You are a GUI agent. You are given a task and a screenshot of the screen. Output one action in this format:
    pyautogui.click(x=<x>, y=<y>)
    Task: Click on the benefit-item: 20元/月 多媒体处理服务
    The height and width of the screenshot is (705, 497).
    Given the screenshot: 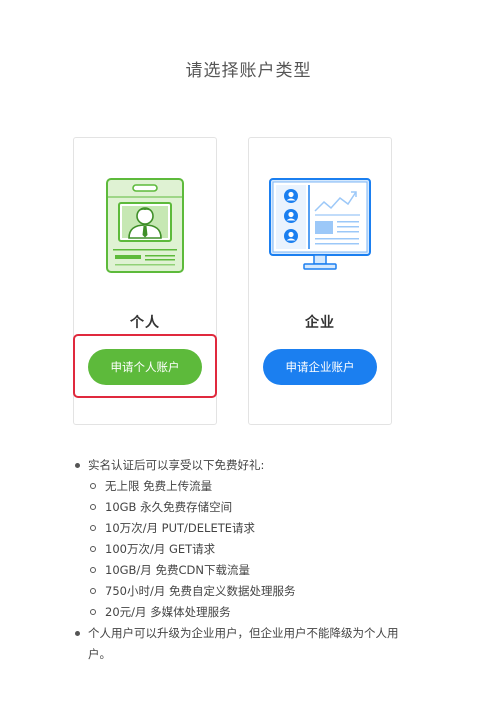 What is the action you would take?
    pyautogui.click(x=245, y=612)
    